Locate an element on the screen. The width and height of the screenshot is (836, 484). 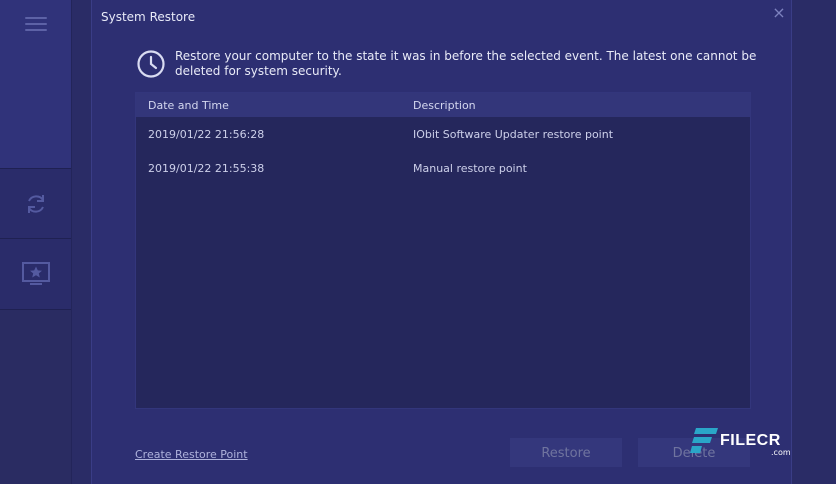
app-sidebar is located at coordinates (36, 242).